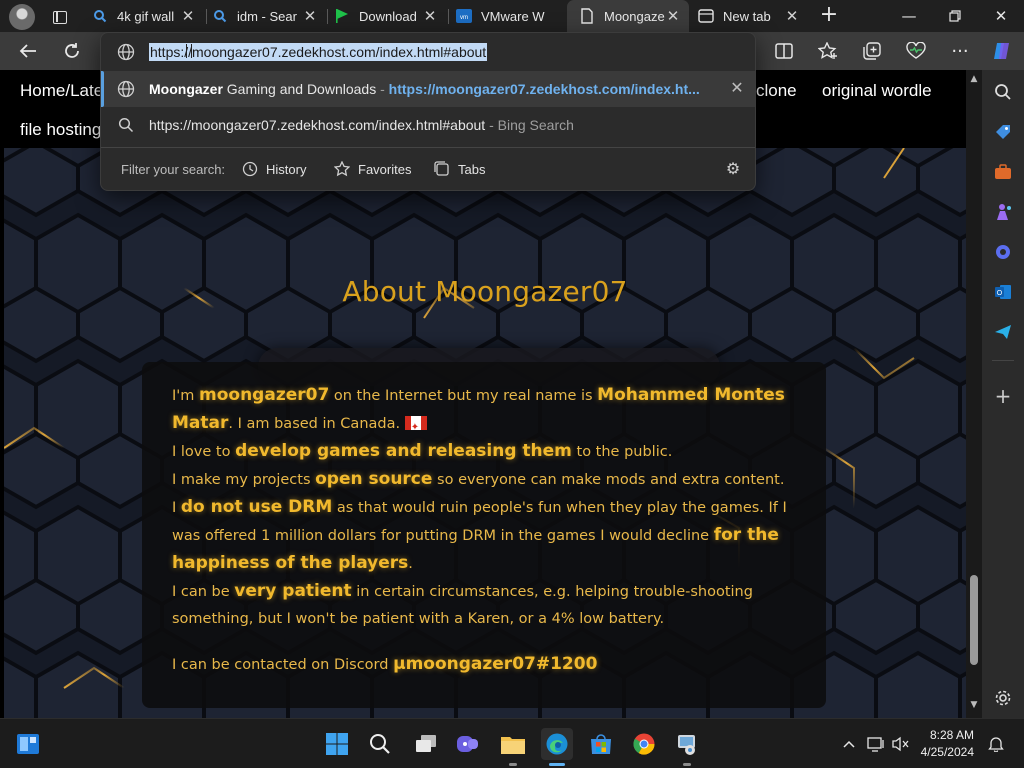 The image size is (1024, 768). What do you see at coordinates (1003, 252) in the screenshot?
I see `copilot-sidebar-icon` at bounding box center [1003, 252].